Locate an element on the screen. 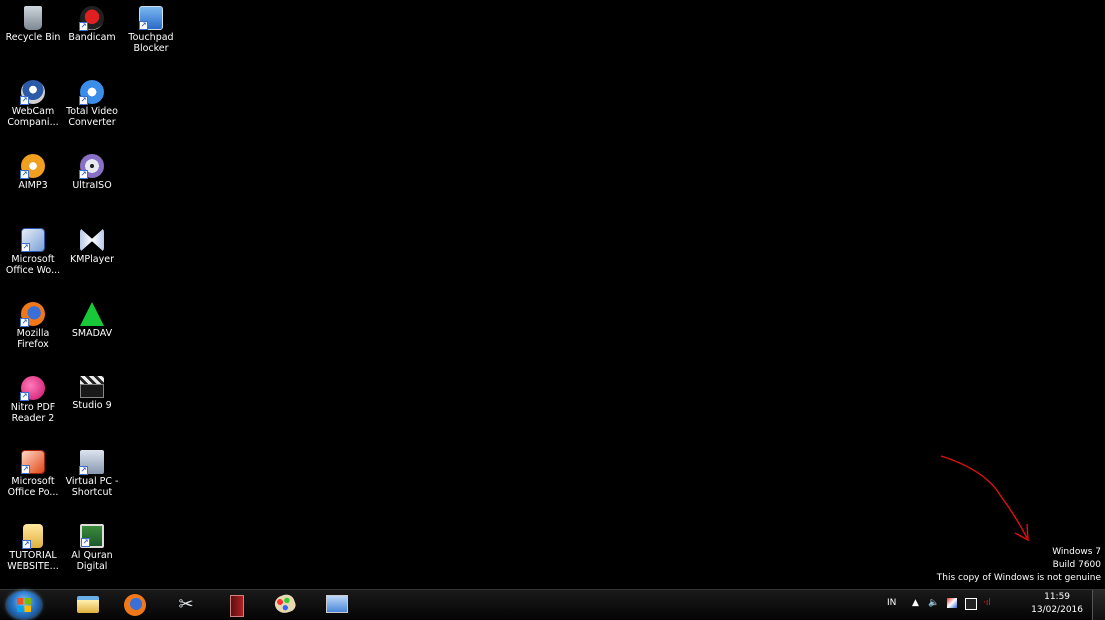 This screenshot has height=620, width=1105. start-button is located at coordinates (24, 605).